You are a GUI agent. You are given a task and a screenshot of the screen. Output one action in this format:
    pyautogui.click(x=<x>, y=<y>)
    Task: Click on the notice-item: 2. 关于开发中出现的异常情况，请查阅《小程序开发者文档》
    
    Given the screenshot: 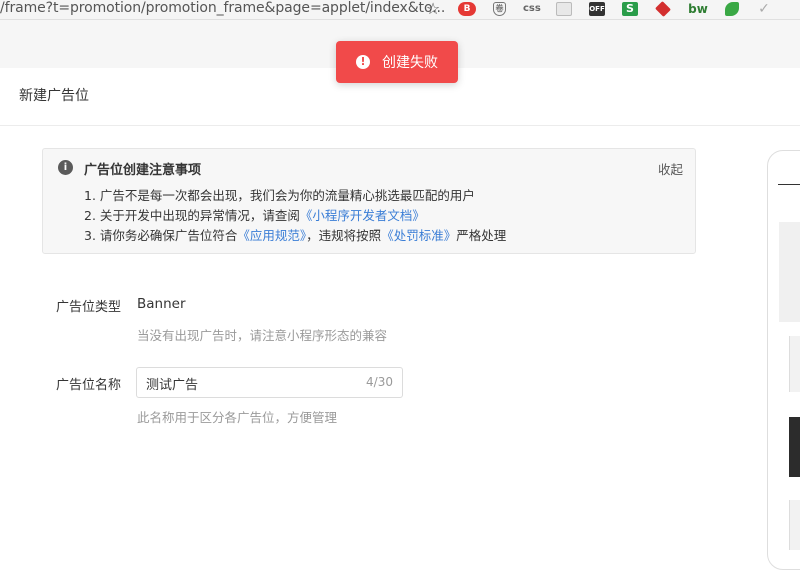 What is the action you would take?
    pyautogui.click(x=295, y=216)
    